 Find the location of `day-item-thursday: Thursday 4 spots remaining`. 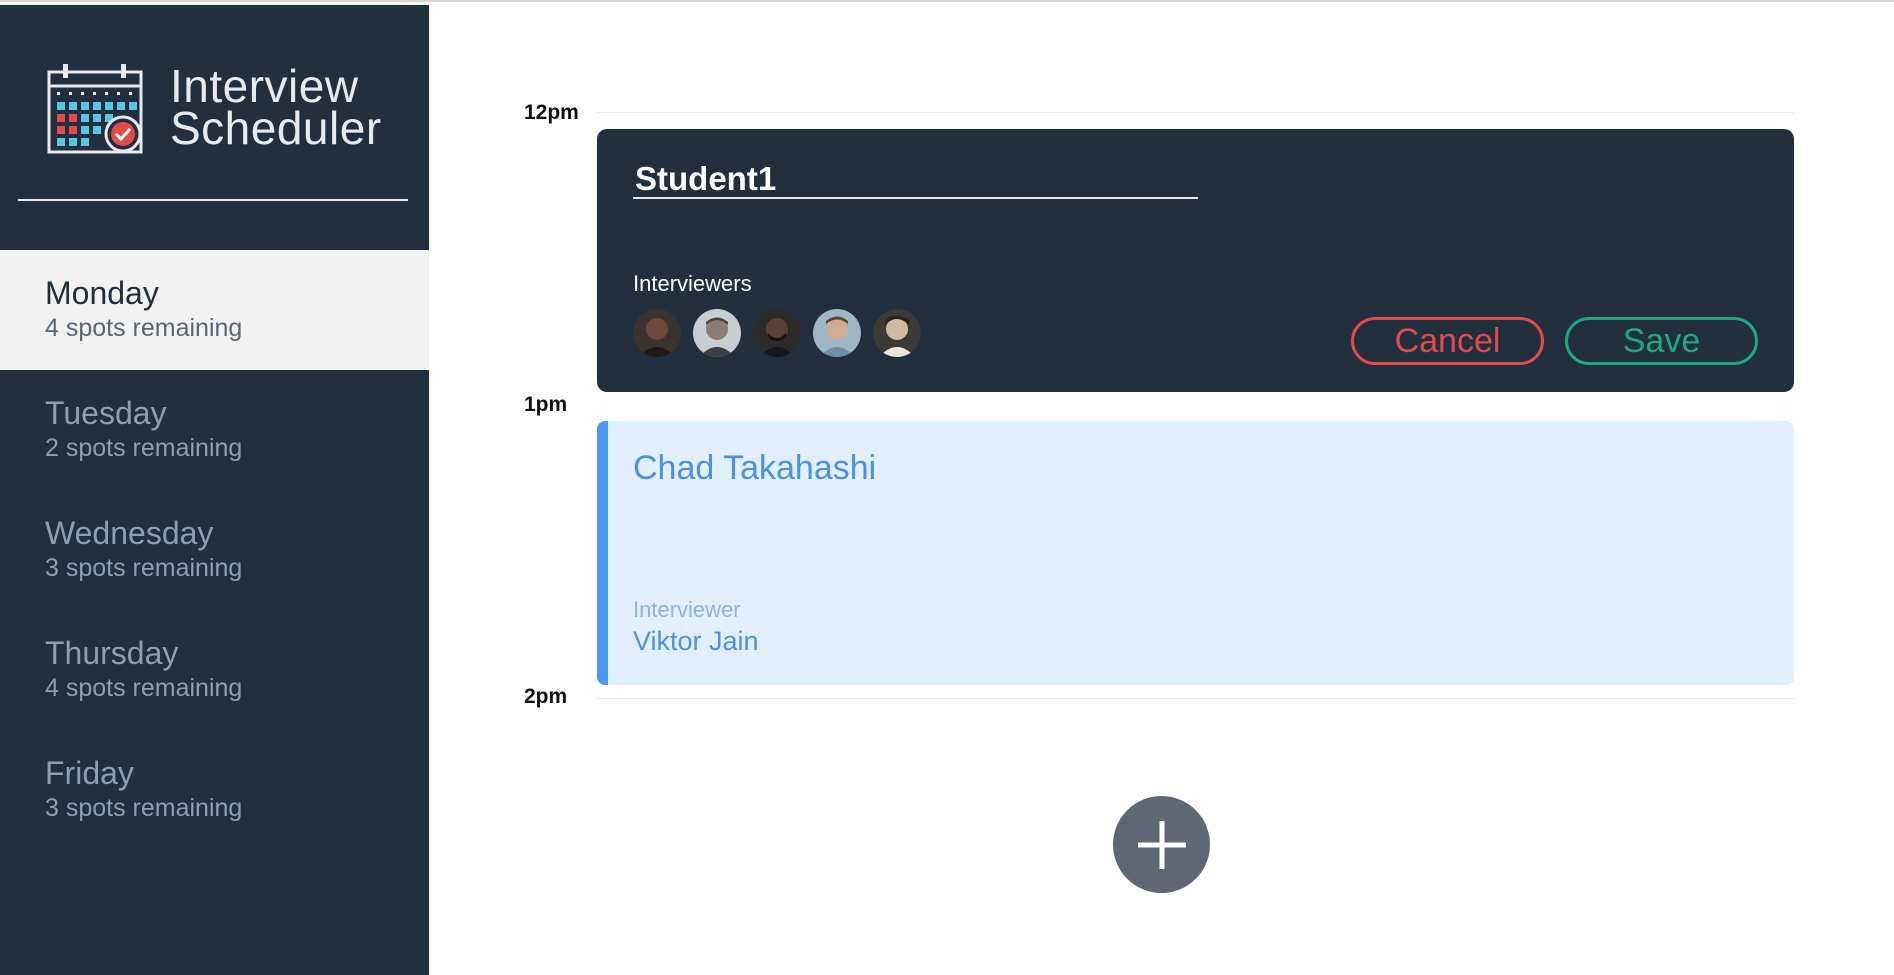

day-item-thursday: Thursday 4 spots remaining is located at coordinates (214, 670).